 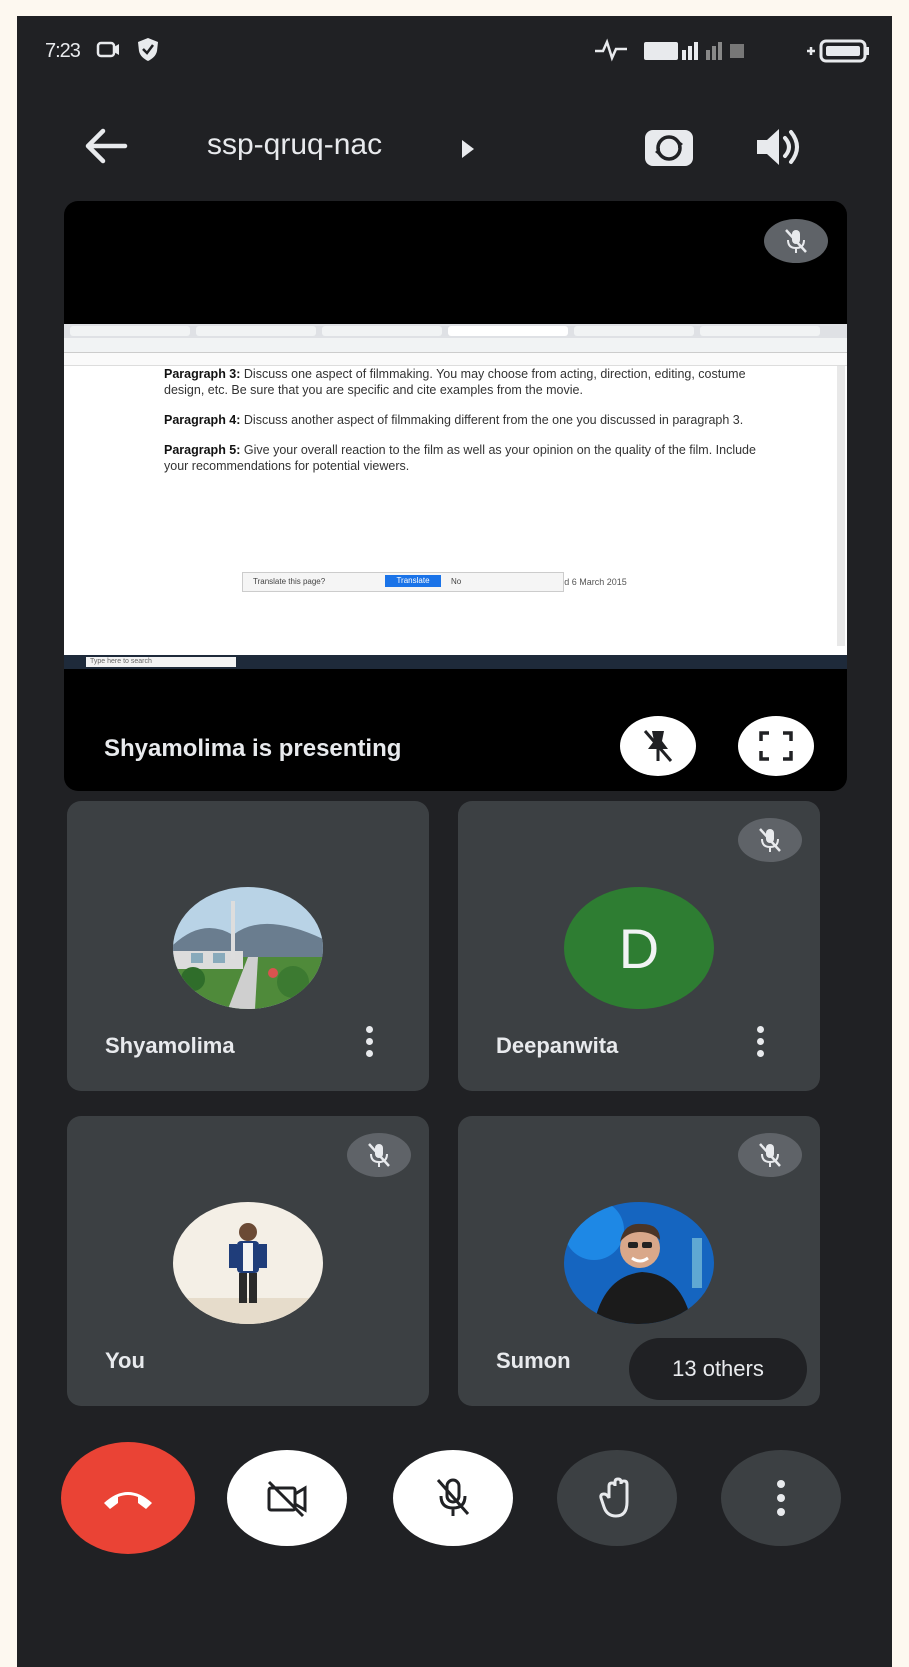 I want to click on status-time: 7:23, so click(x=63, y=51).